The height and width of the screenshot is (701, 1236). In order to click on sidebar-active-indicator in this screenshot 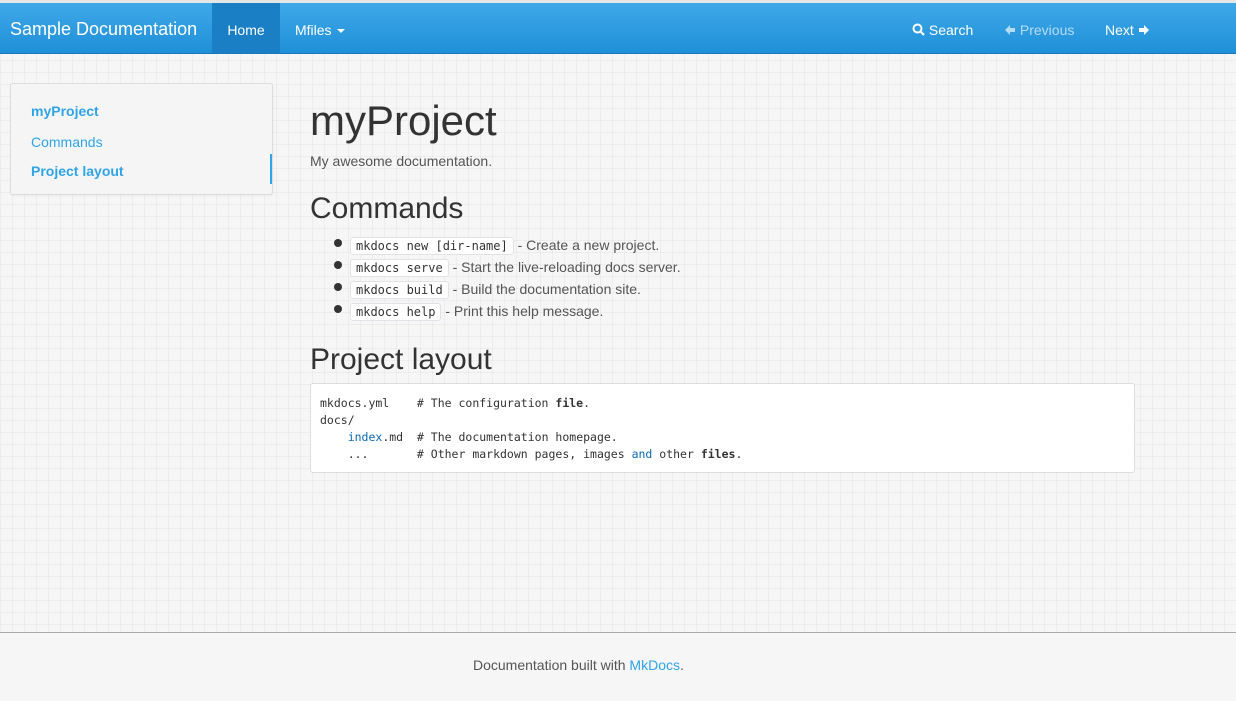, I will do `click(271, 169)`.